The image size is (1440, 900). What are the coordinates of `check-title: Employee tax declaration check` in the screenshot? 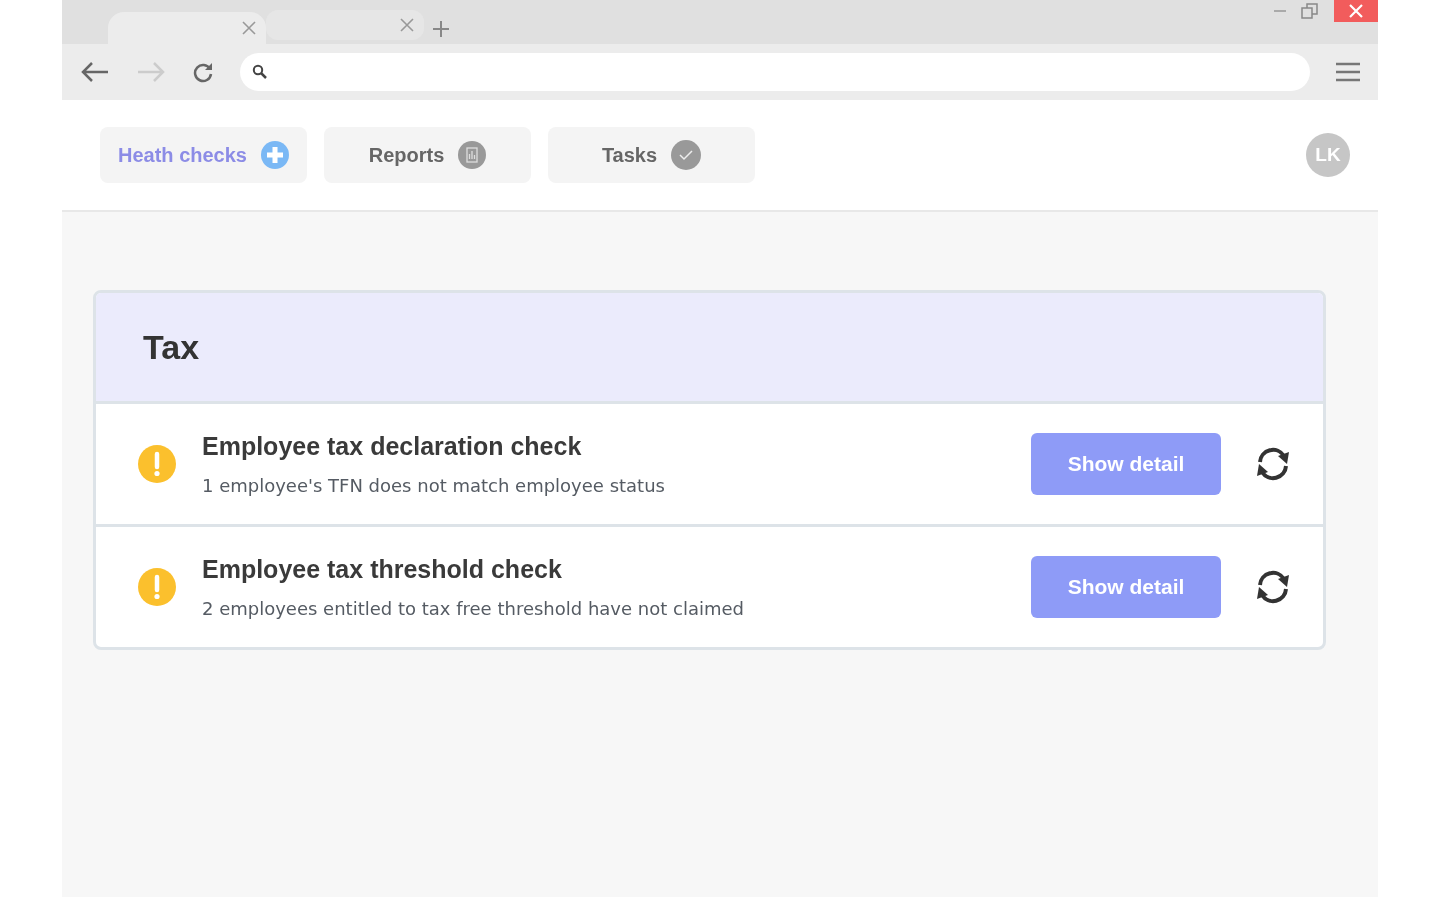 It's located at (392, 446).